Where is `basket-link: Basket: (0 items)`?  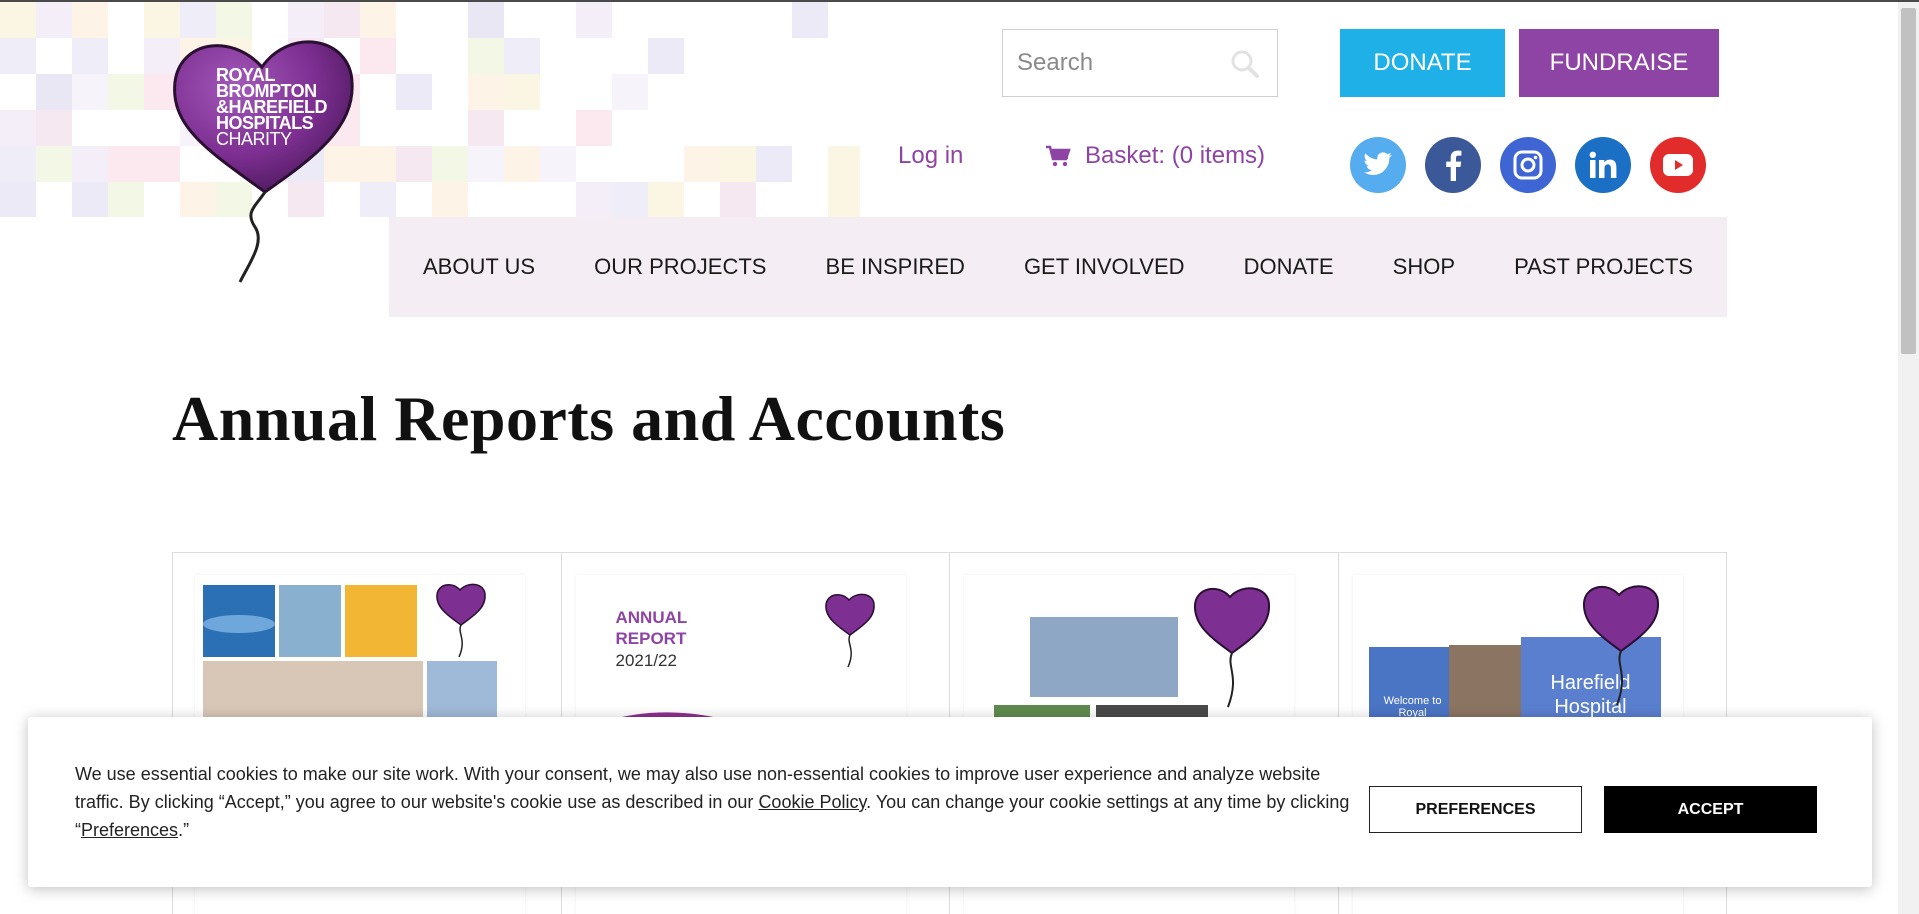 basket-link: Basket: (0 items) is located at coordinates (1155, 156).